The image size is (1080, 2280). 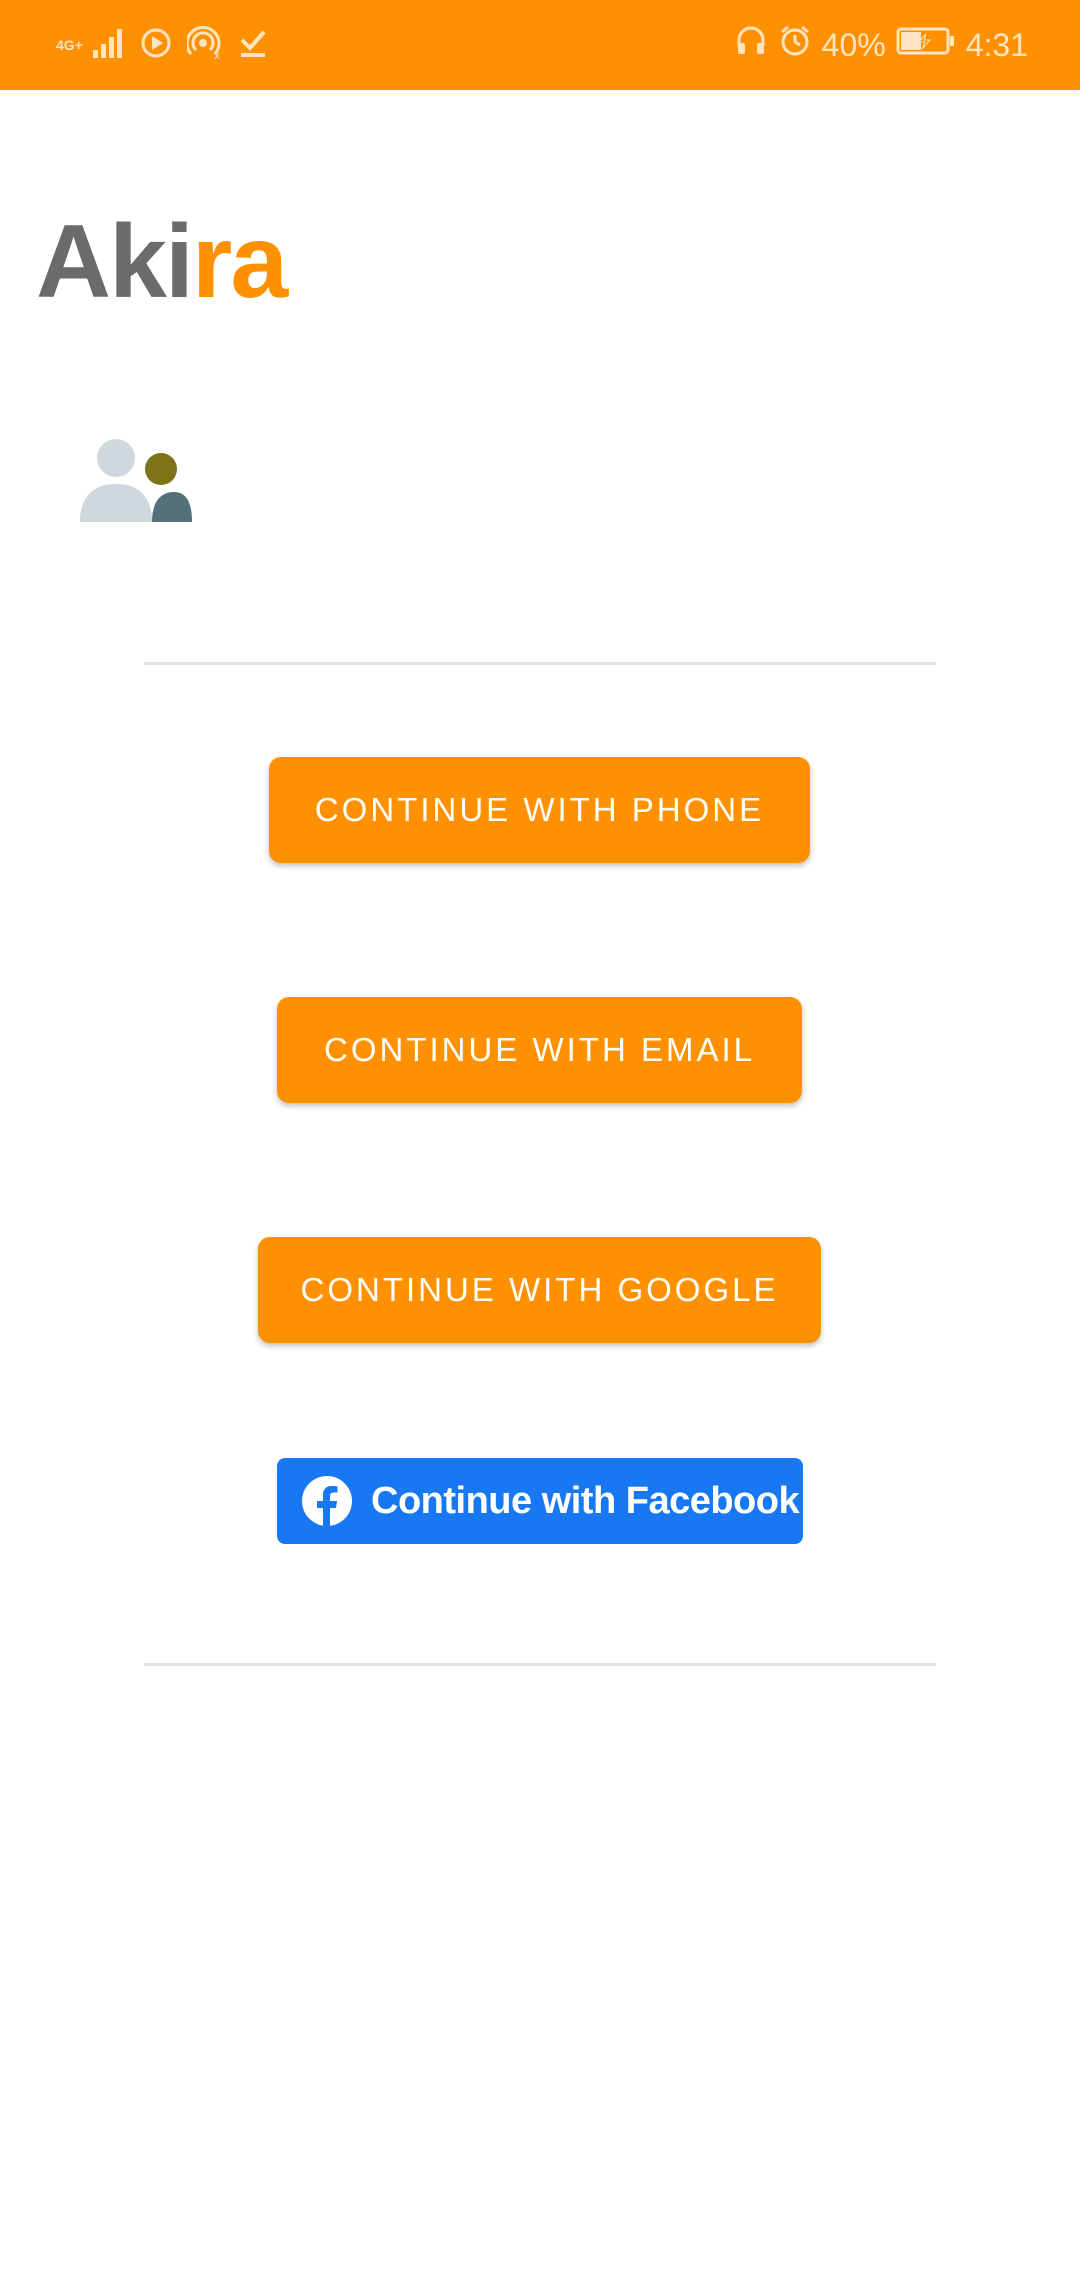 I want to click on app-logo: Akira, so click(x=162, y=262).